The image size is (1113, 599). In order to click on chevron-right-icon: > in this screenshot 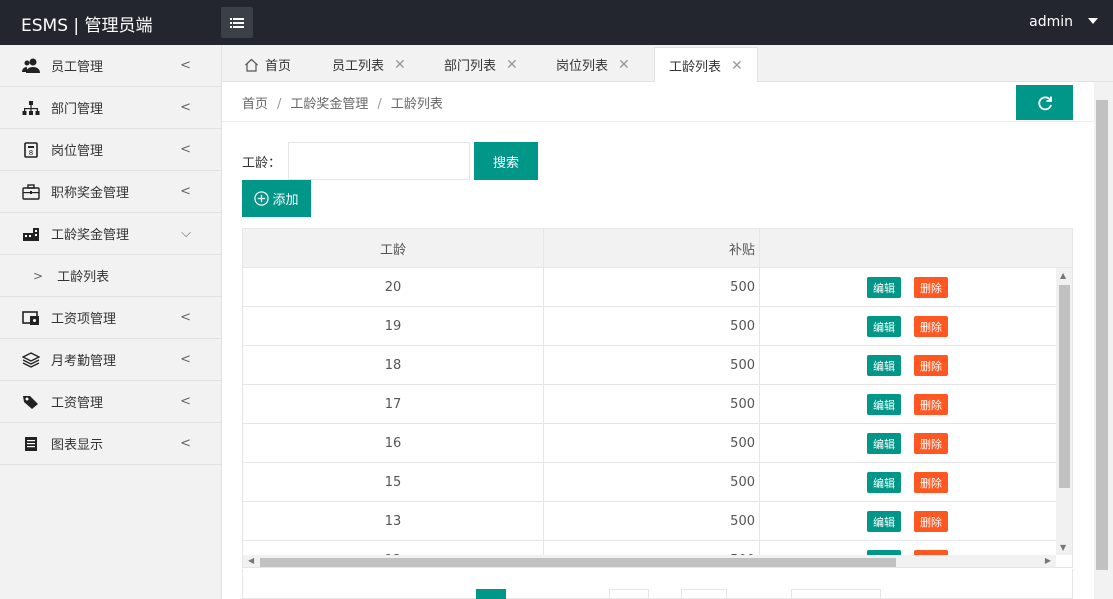, I will do `click(38, 275)`.